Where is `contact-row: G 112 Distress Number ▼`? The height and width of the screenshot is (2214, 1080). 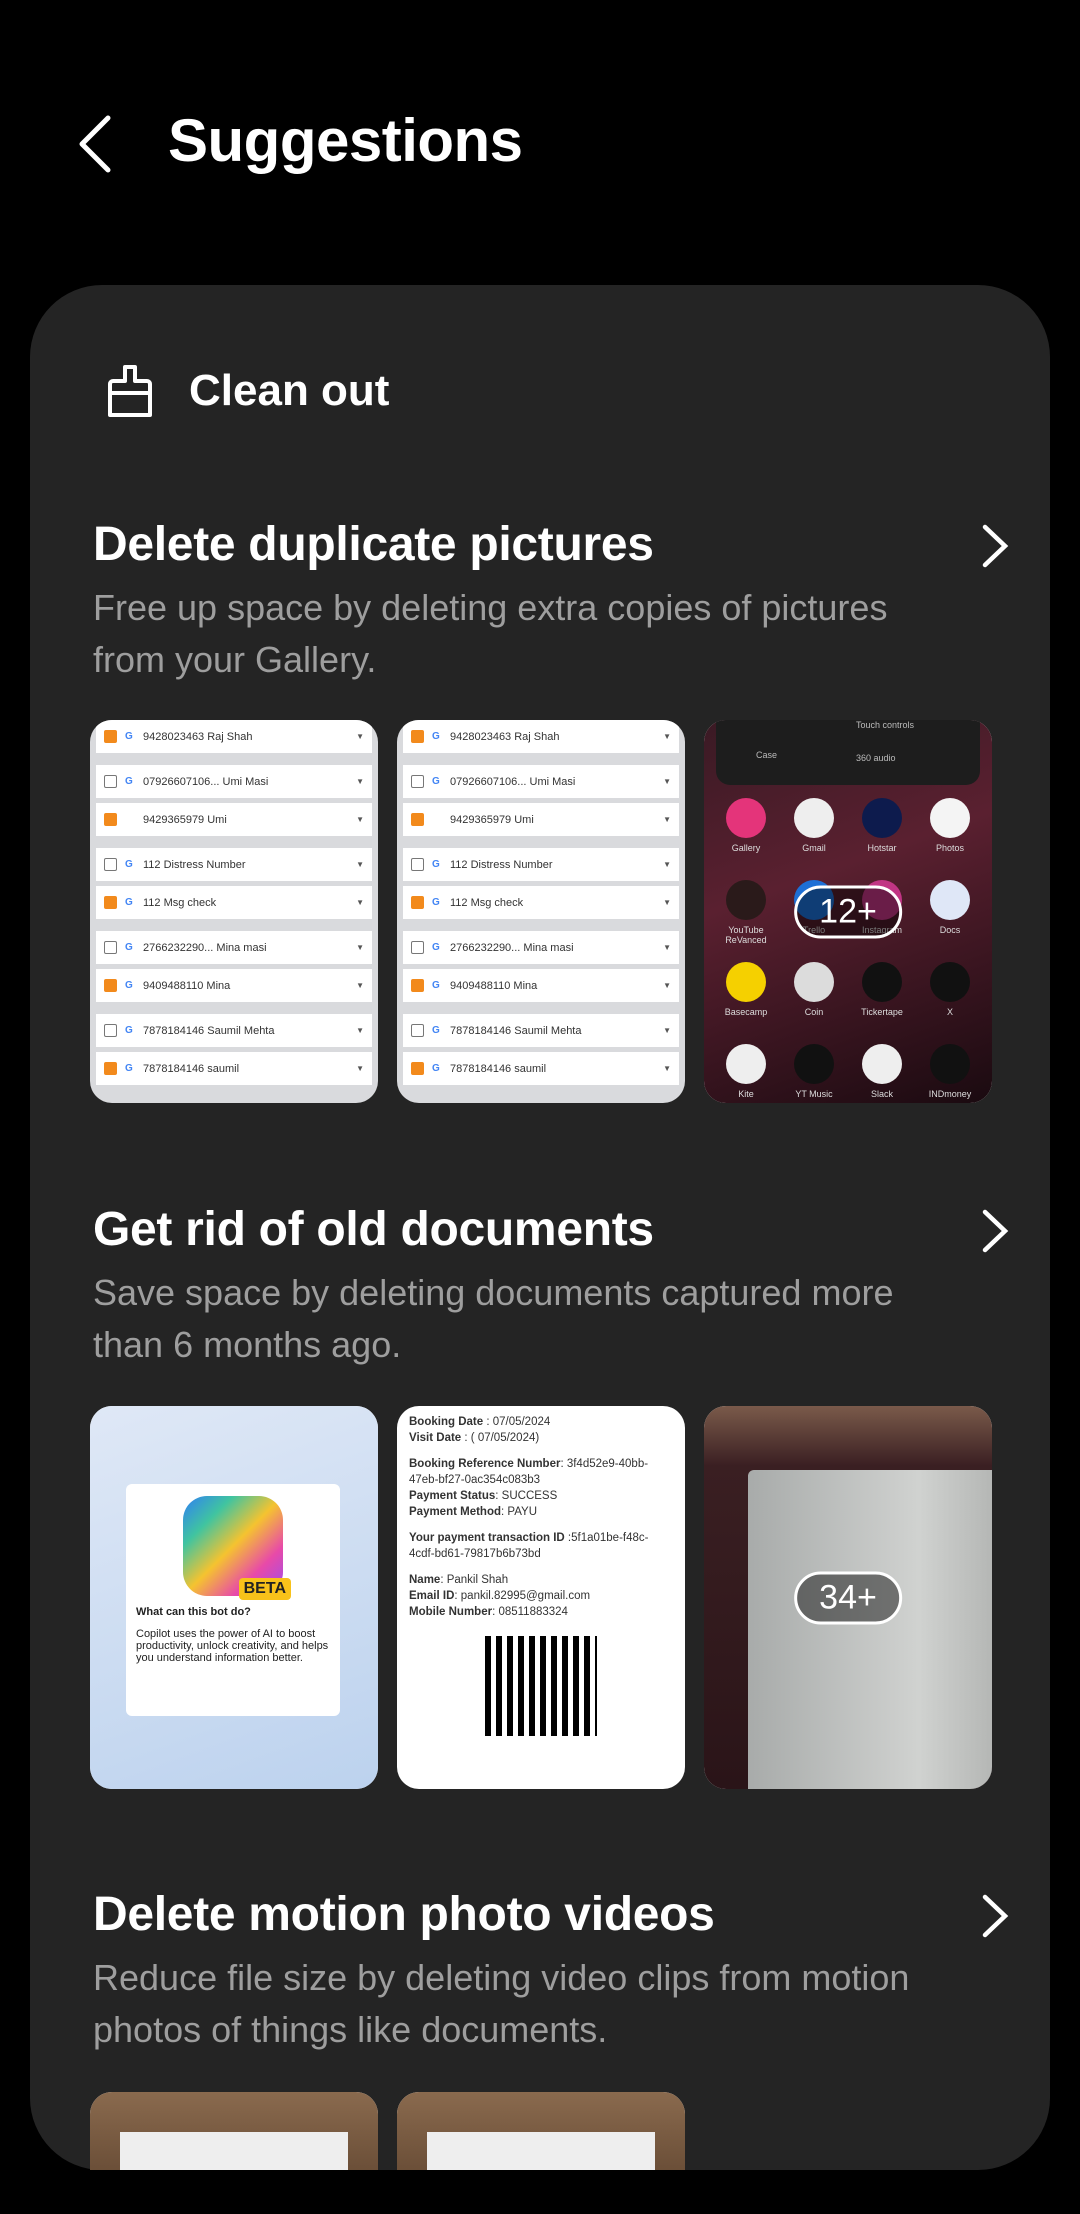 contact-row: G 112 Distress Number ▼ is located at coordinates (541, 864).